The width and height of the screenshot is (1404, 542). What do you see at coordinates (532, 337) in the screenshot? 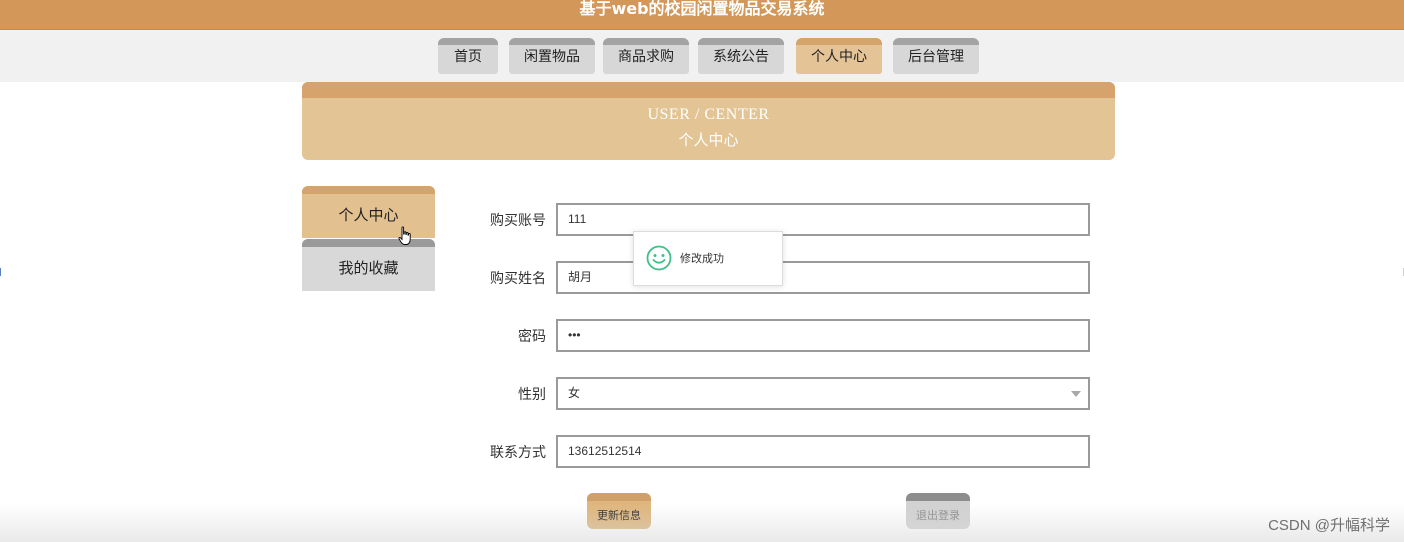
I see `password-label: 密码` at bounding box center [532, 337].